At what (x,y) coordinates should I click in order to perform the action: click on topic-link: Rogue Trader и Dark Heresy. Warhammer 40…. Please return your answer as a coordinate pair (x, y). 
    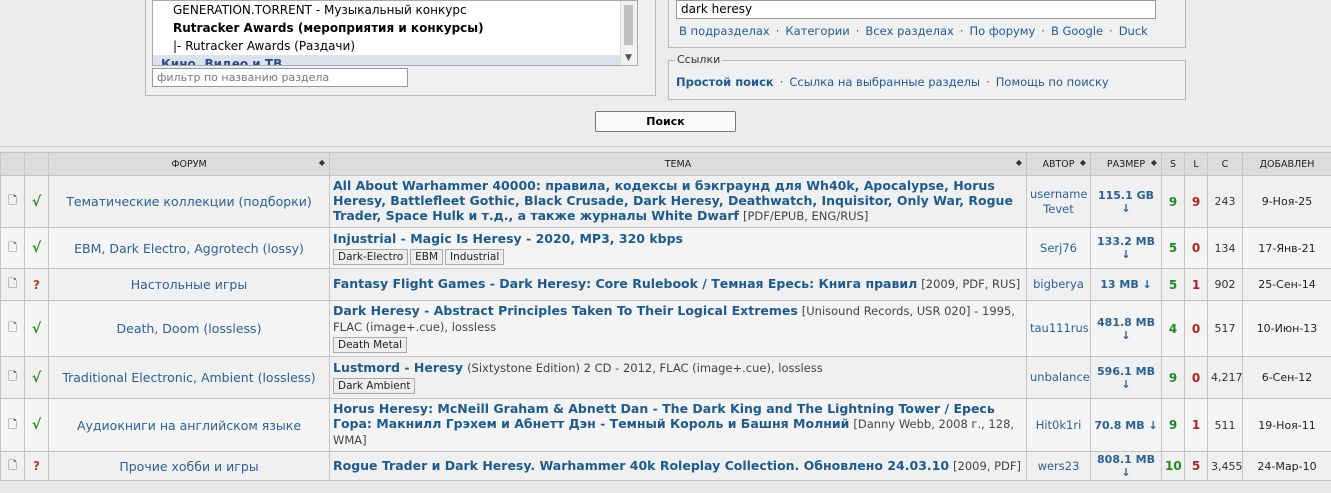
    Looking at the image, I should click on (641, 465).